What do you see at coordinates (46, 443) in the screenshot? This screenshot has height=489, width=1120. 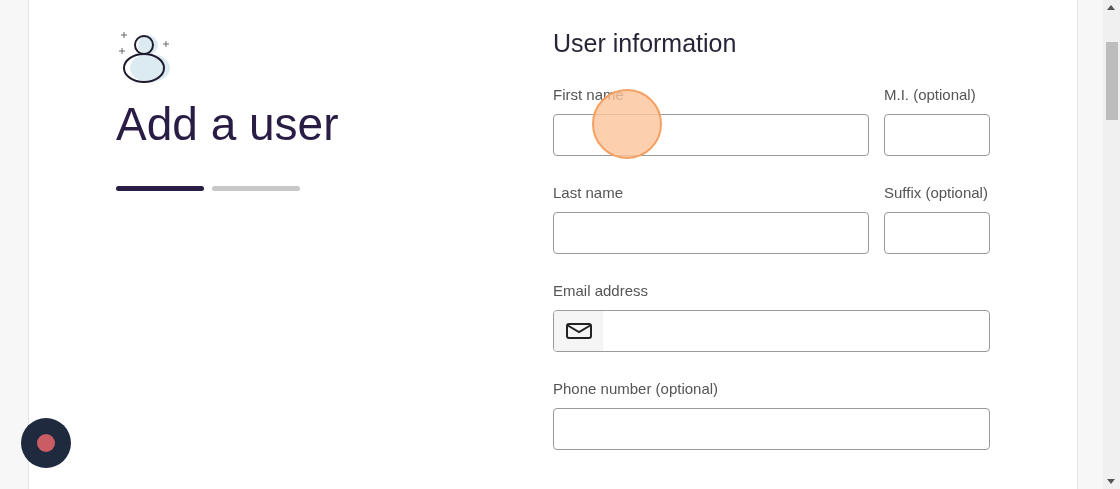 I see `chat-button` at bounding box center [46, 443].